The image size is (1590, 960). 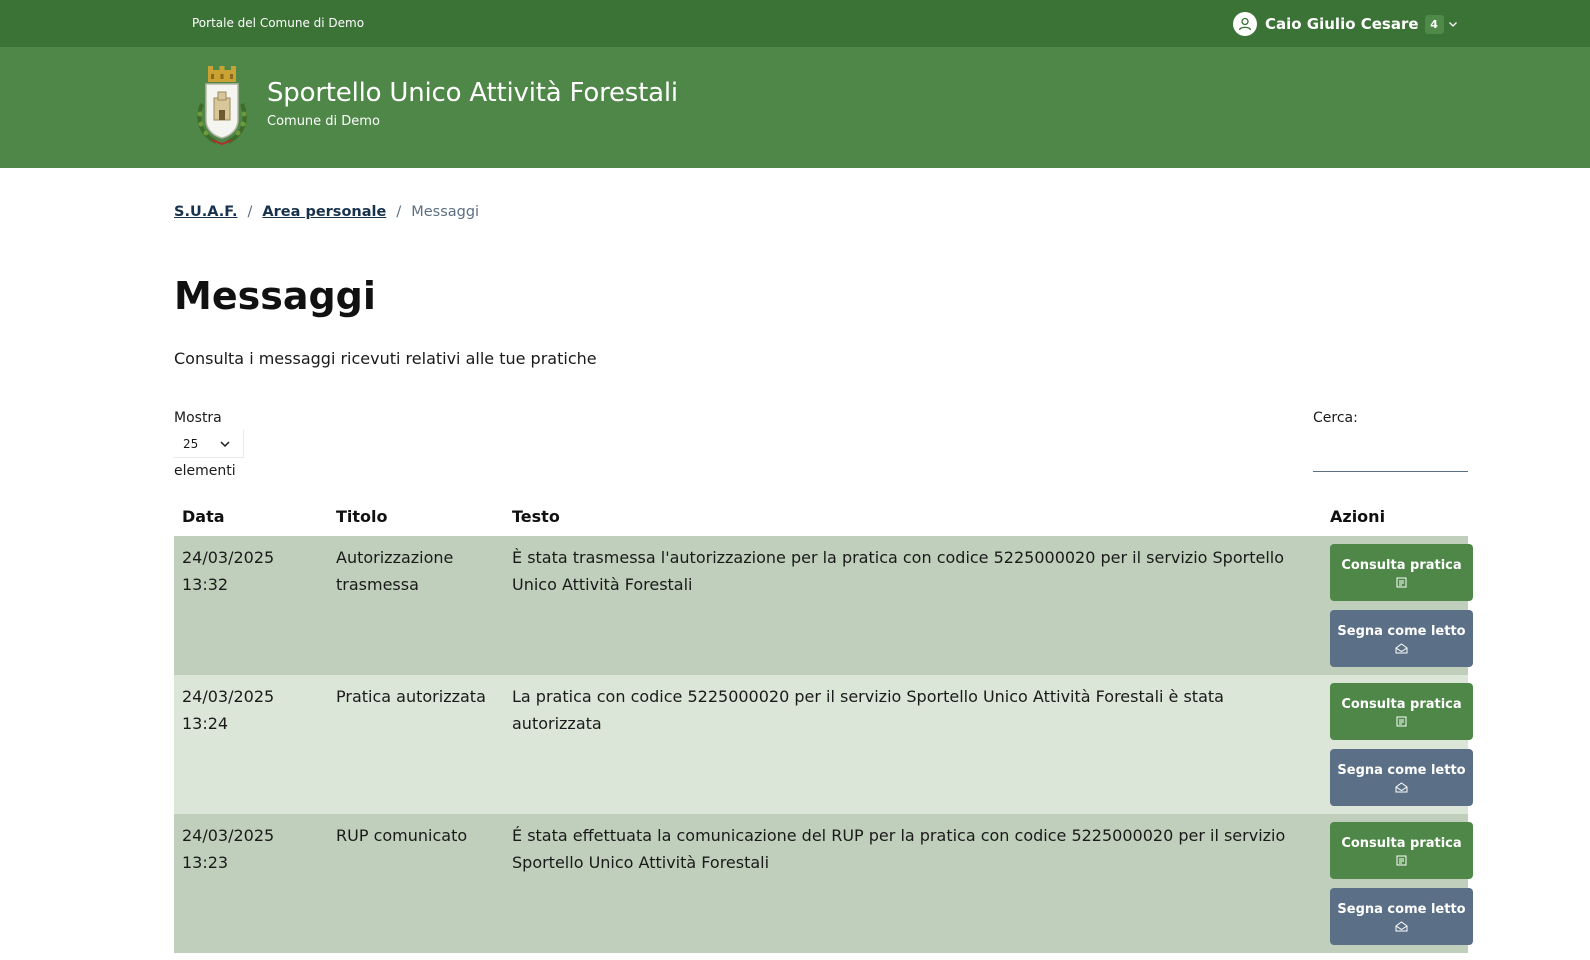 I want to click on crest-logo, so click(x=222, y=106).